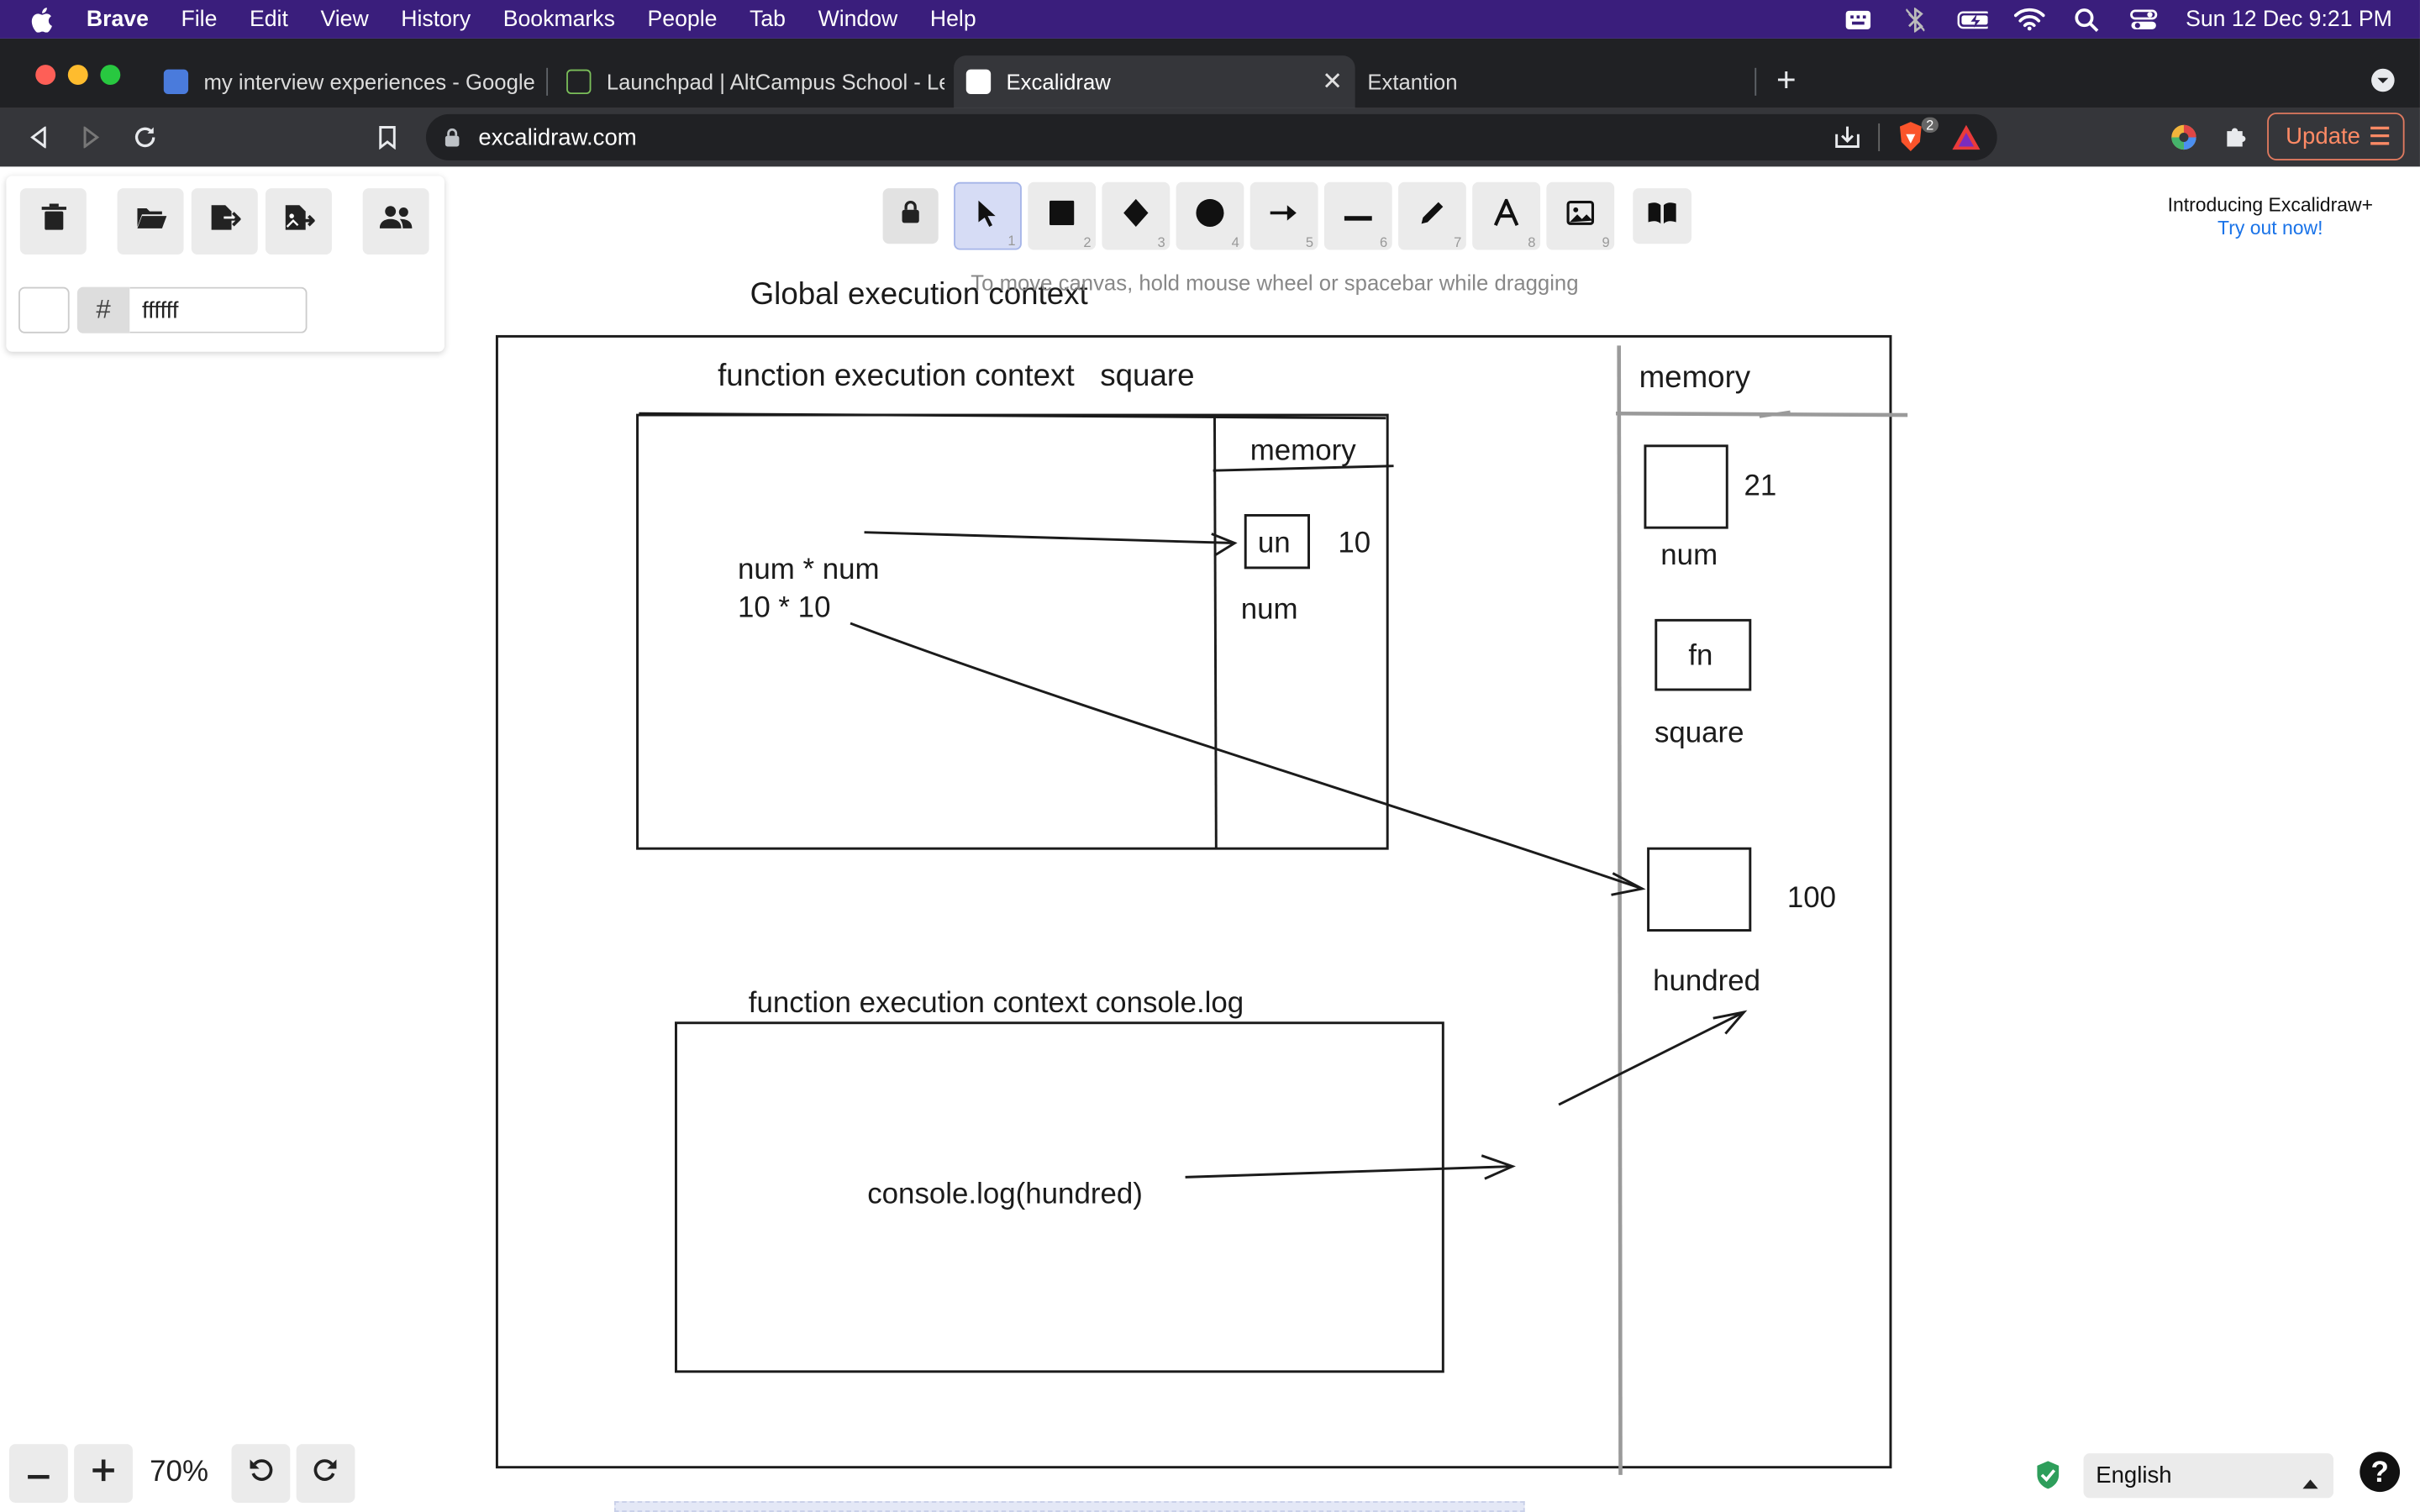 The image size is (2420, 1512). Describe the element at coordinates (91, 137) in the screenshot. I see `forward-icon` at that location.